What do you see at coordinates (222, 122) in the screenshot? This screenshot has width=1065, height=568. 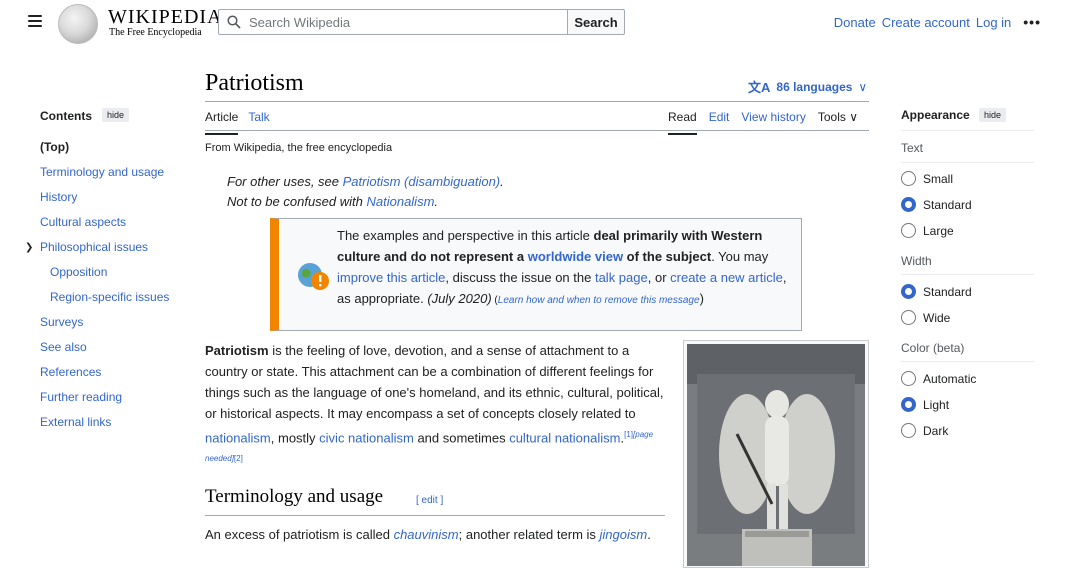 I see `tab-article: Article` at bounding box center [222, 122].